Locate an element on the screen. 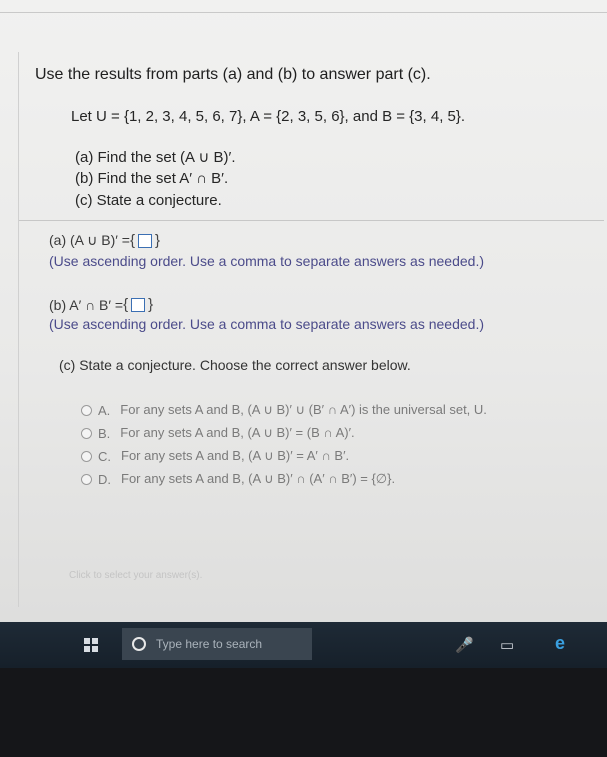  section-divider is located at coordinates (311, 220).